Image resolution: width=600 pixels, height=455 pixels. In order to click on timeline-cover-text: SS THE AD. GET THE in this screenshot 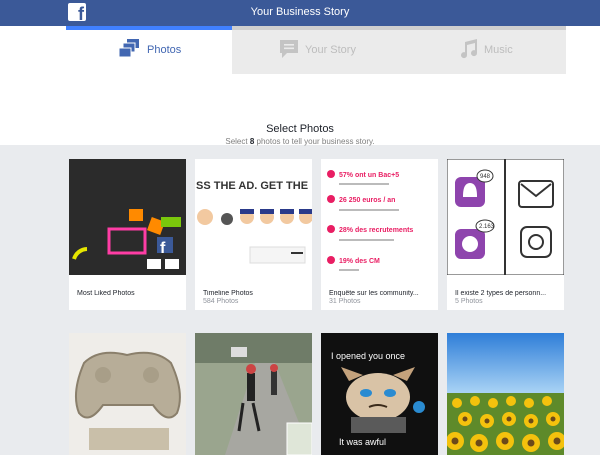, I will do `click(252, 186)`.